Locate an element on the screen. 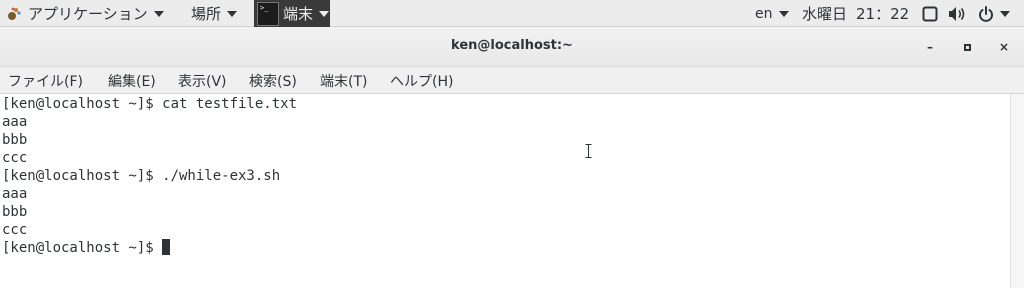  window-switch-icon is located at coordinates (930, 13).